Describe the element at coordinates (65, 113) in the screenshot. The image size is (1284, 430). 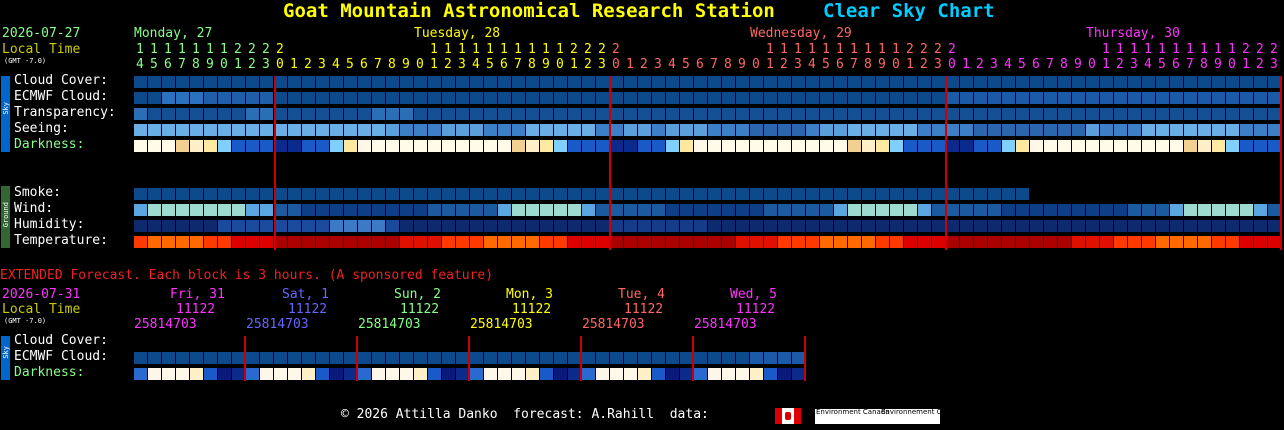
I see `row-label-transparency: Transparency:` at that location.